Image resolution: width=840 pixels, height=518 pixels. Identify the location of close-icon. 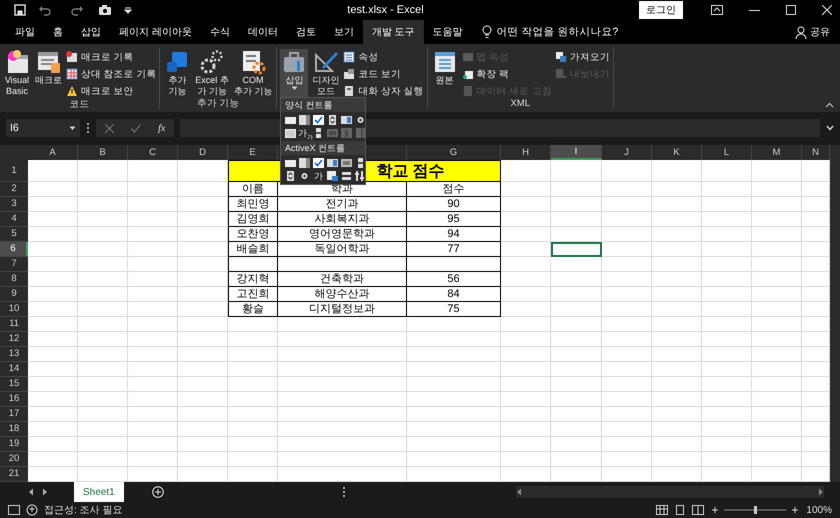
(827, 10).